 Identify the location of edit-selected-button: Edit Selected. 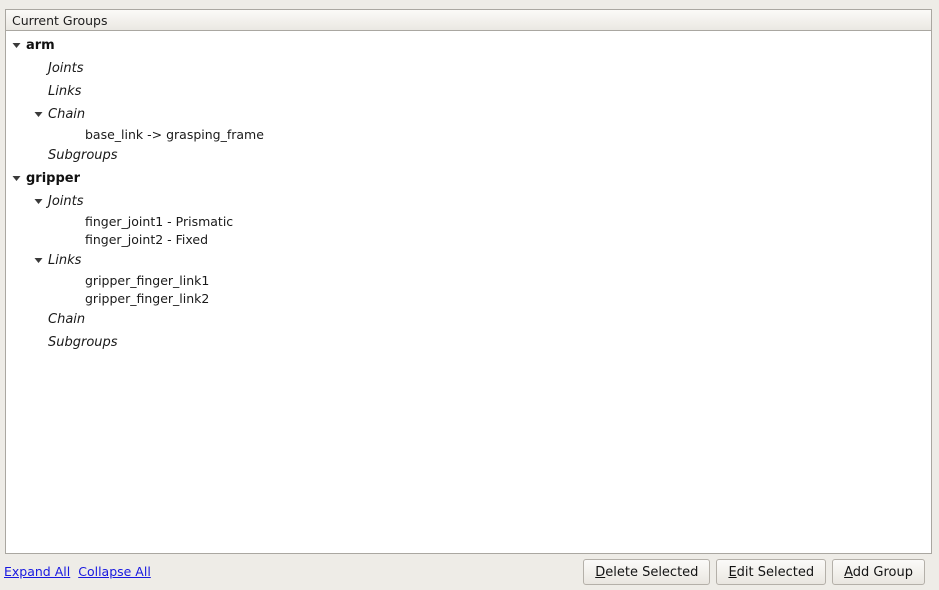
(771, 572).